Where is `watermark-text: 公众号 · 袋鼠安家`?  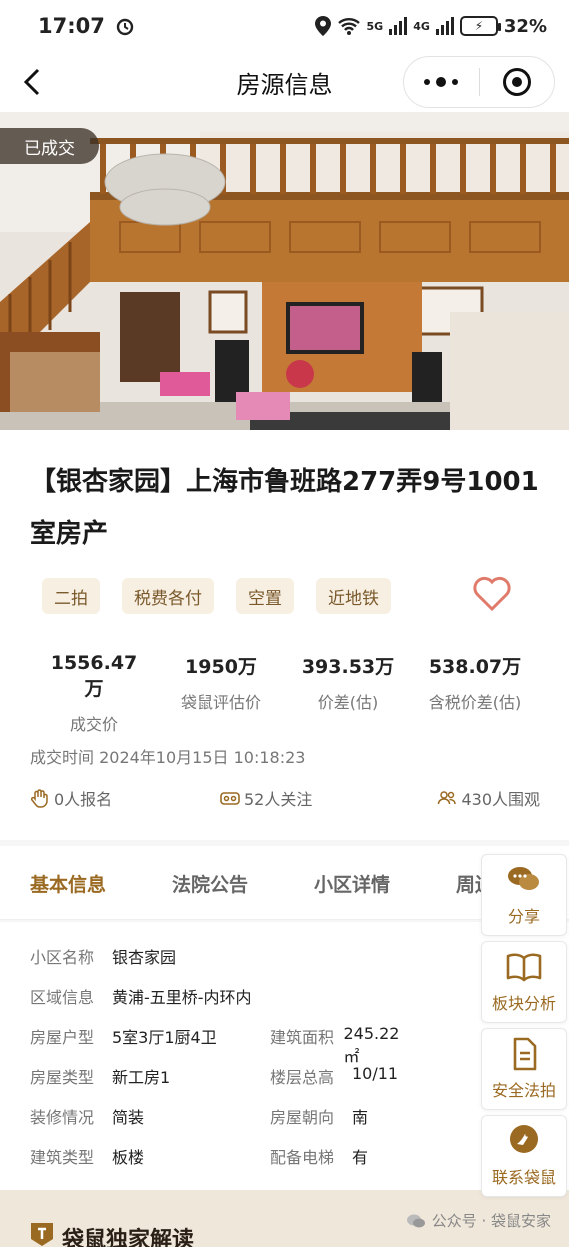
watermark-text: 公众号 · 袋鼠安家 is located at coordinates (491, 1221).